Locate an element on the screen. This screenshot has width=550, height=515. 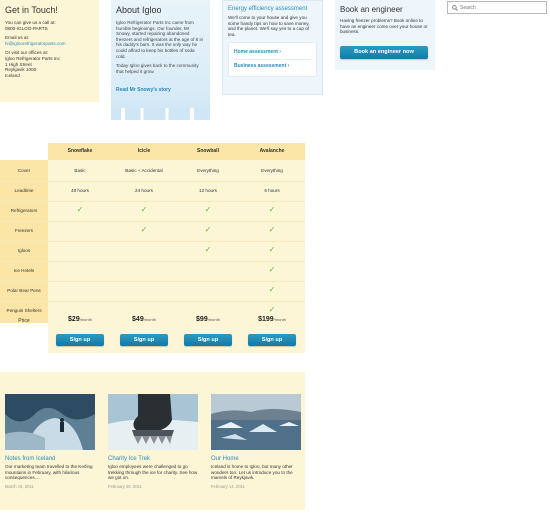
cover-snowball: Everything is located at coordinates (208, 170).